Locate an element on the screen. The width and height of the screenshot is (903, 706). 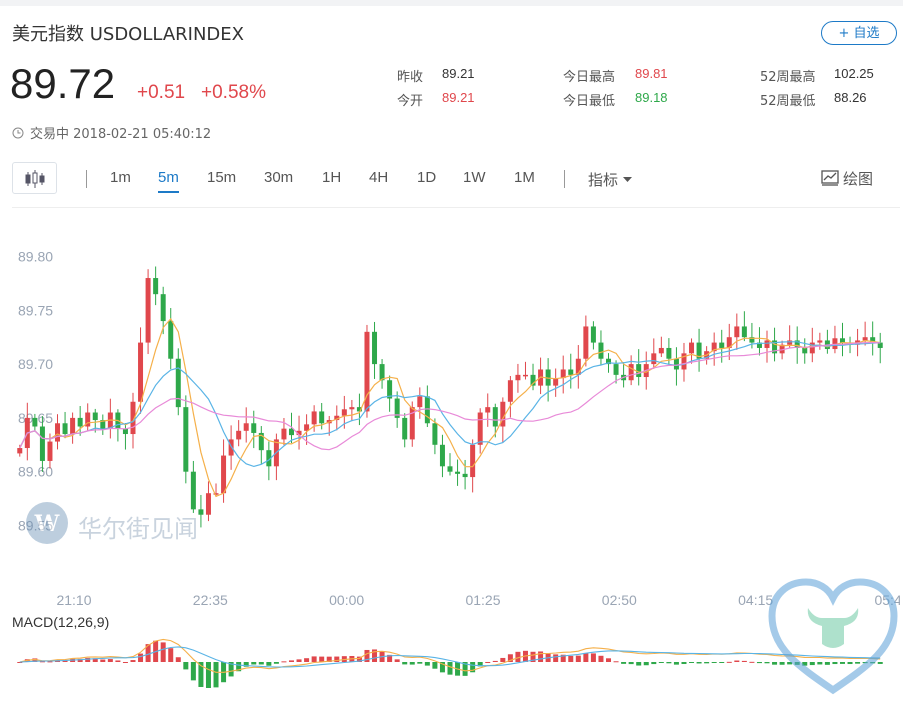
trading-status: 交易中 2018-02-21 05:40:12 is located at coordinates (111, 132).